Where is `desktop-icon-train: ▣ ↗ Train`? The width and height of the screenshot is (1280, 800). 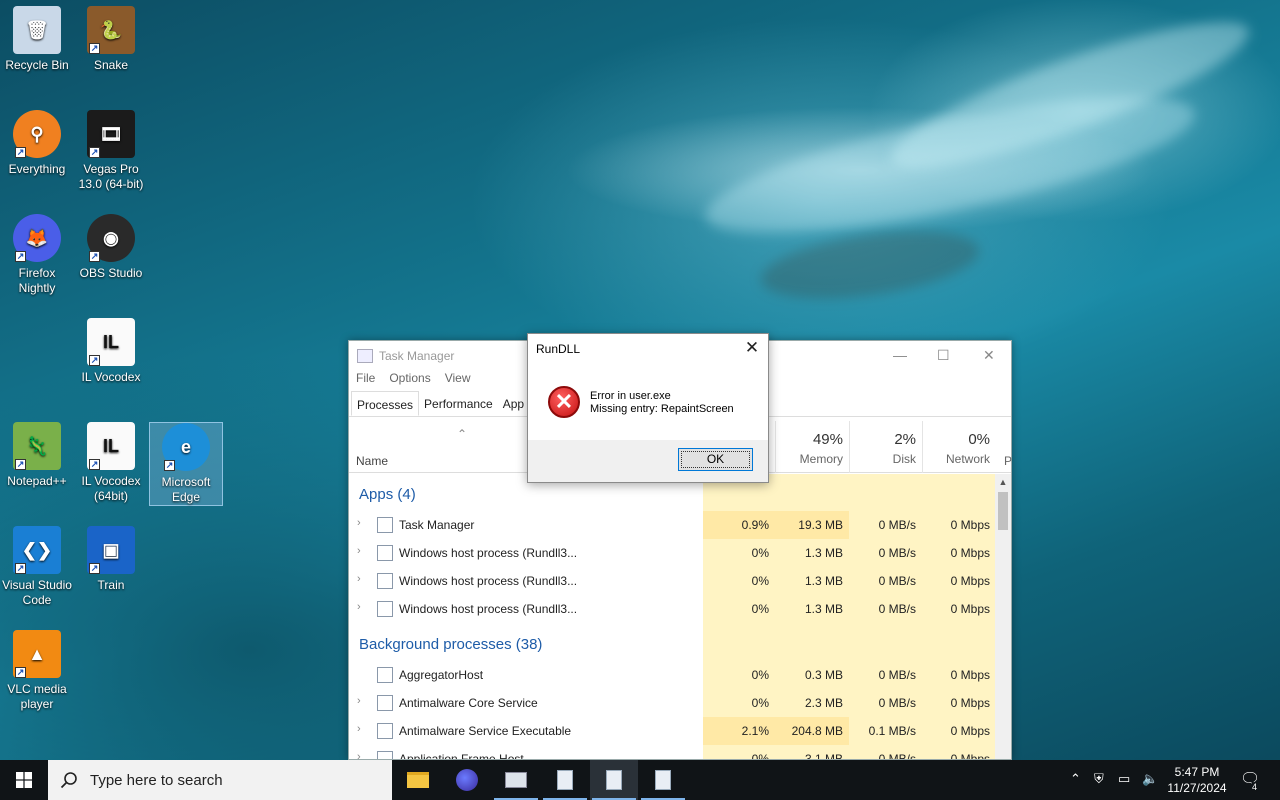
desktop-icon-train: ▣ ↗ Train is located at coordinates (111, 559).